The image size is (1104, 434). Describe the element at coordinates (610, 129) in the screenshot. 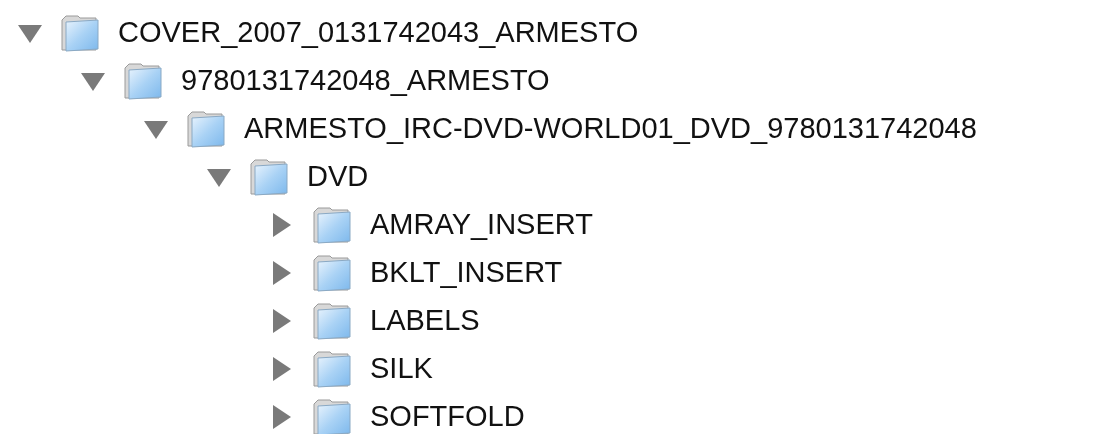

I see `folder-name: ARMESTO_IRC-DVD-WORLD01_DVD_9780131742048` at that location.